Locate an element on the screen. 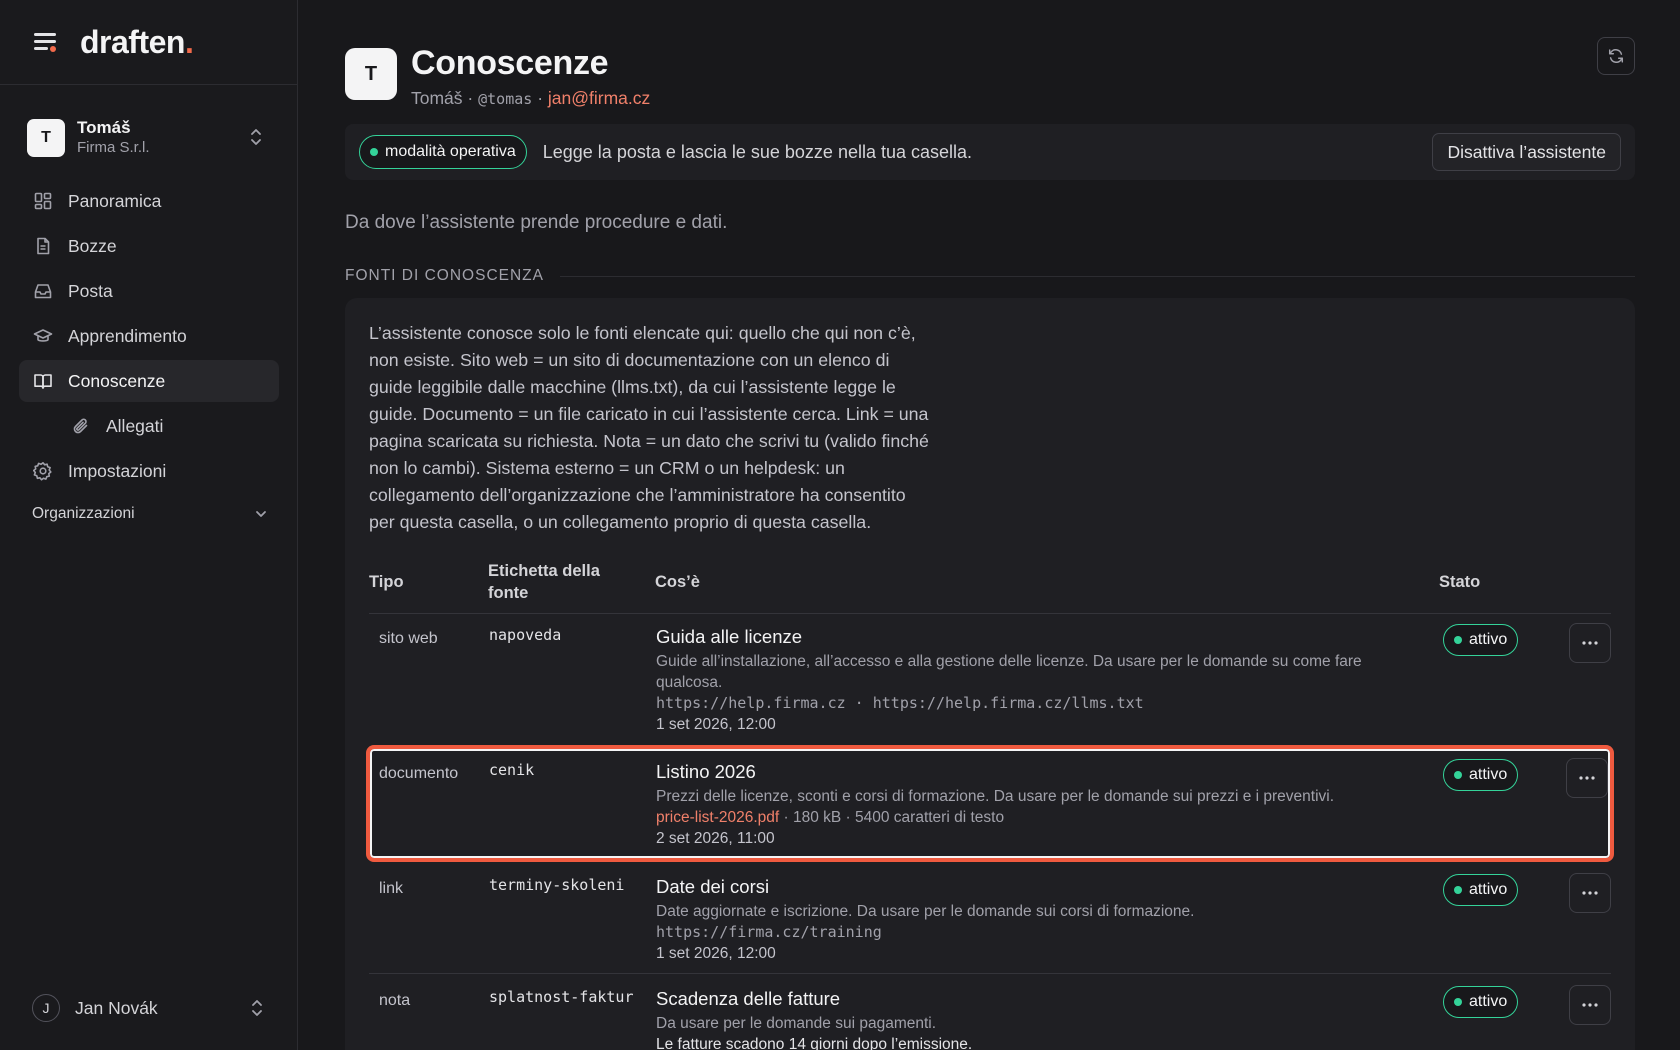  owner-handle: @tomas is located at coordinates (505, 99).